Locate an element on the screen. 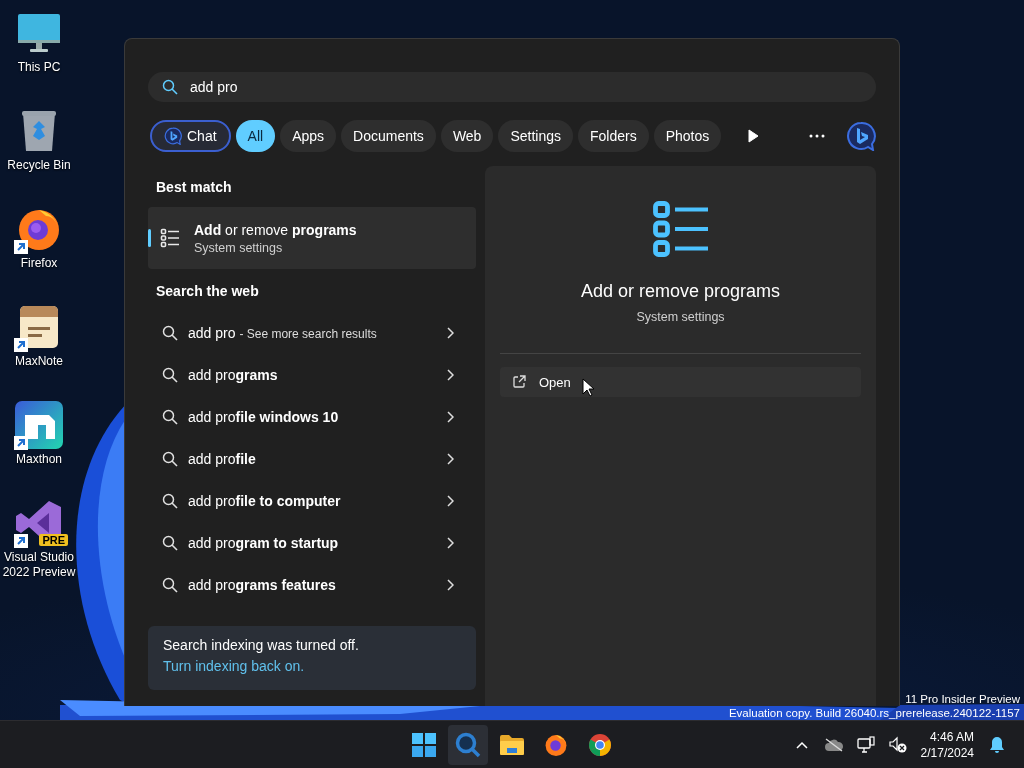  monitor-icon is located at coordinates (39, 33).